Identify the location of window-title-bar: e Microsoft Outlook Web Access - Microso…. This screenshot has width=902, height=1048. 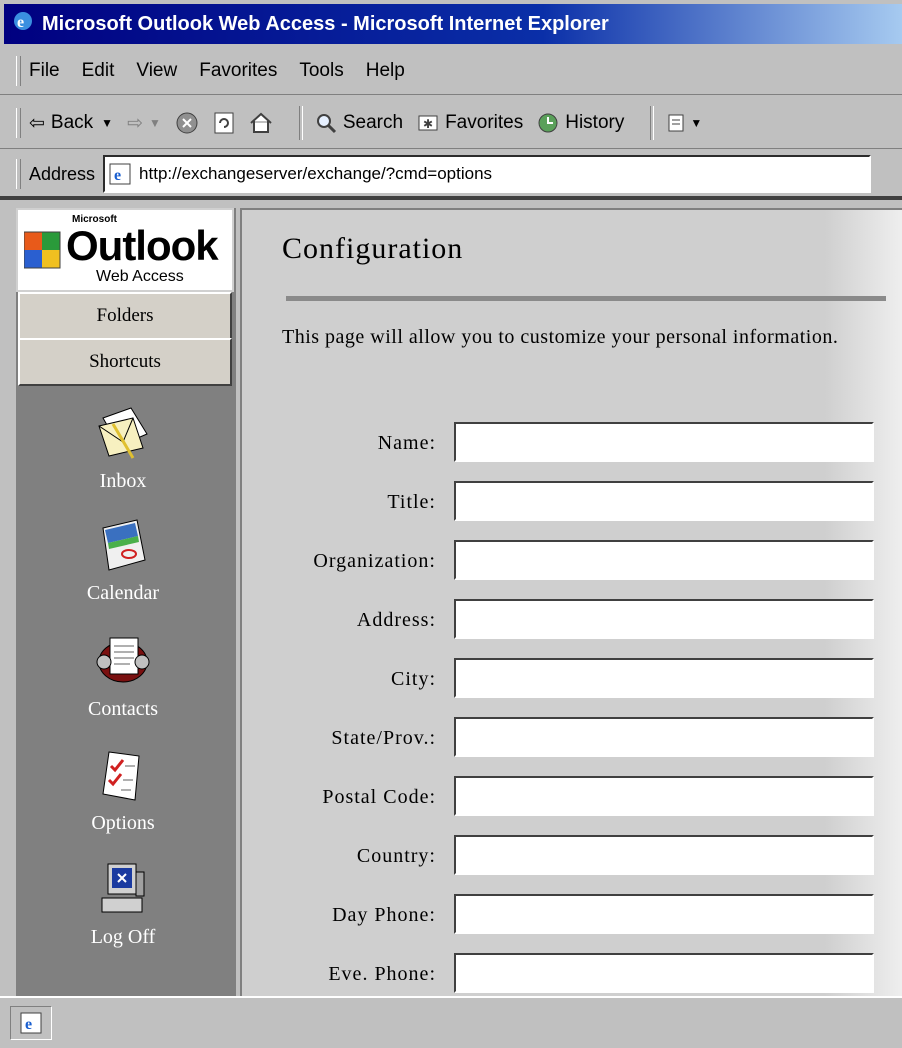
(453, 24).